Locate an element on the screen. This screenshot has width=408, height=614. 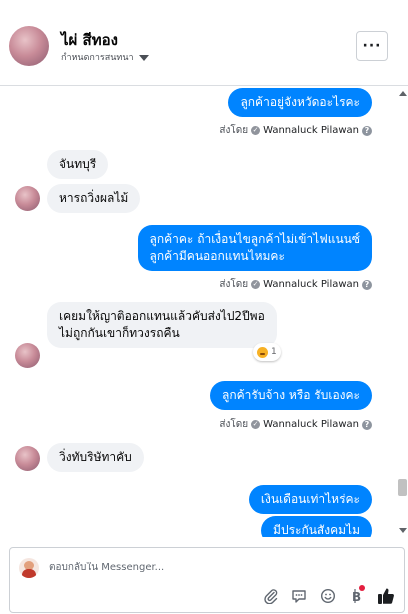
scroll-down-arrow-icon is located at coordinates (403, 530).